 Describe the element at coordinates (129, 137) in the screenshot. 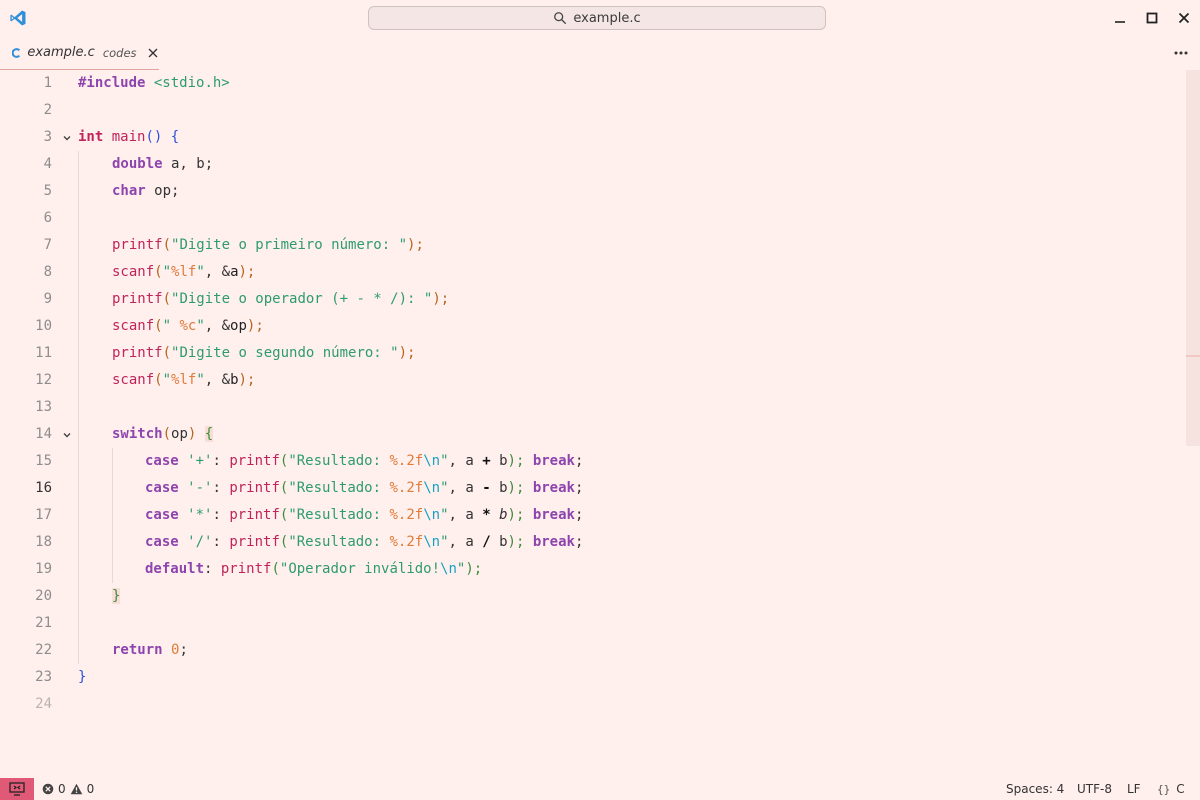

I see `line-code: int main() {` at that location.